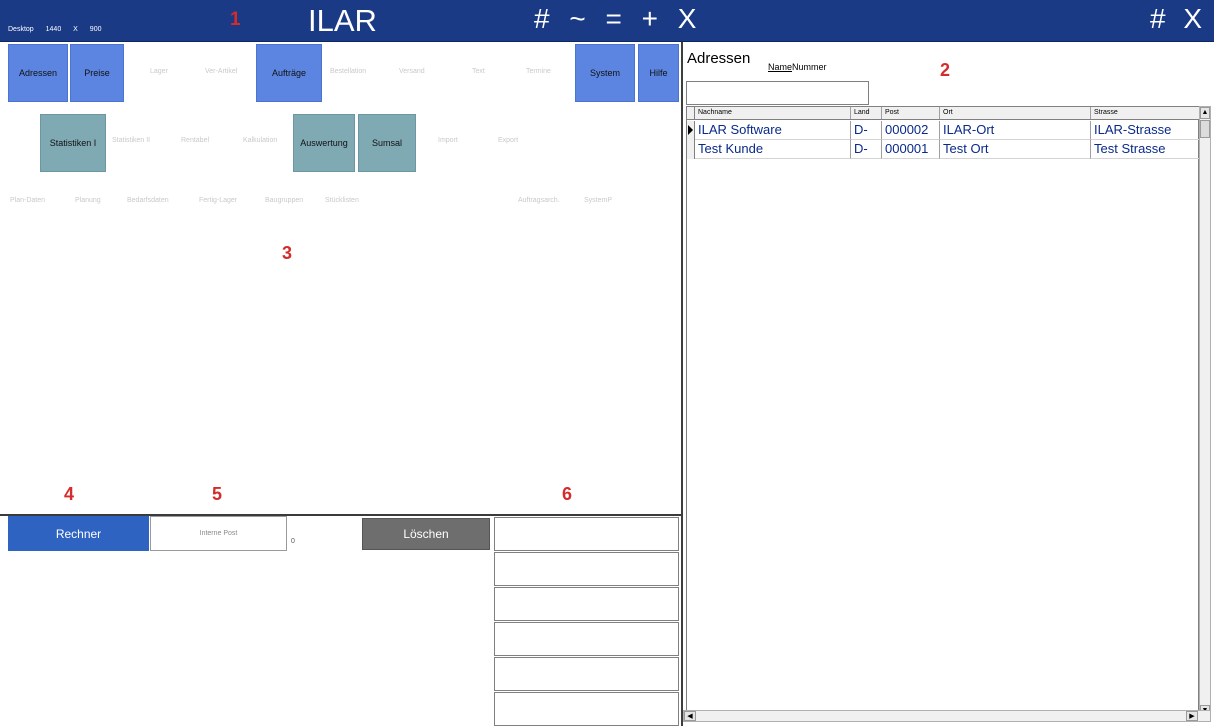  What do you see at coordinates (1205, 113) in the screenshot?
I see `scroll-up-icon: ▲` at bounding box center [1205, 113].